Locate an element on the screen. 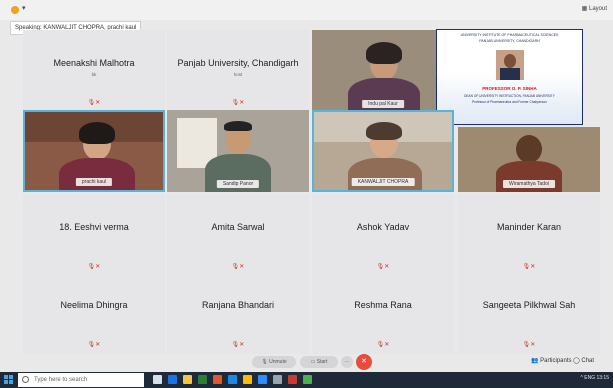 This screenshot has height=388, width=613. chat-button: ◯ Chat is located at coordinates (583, 360).